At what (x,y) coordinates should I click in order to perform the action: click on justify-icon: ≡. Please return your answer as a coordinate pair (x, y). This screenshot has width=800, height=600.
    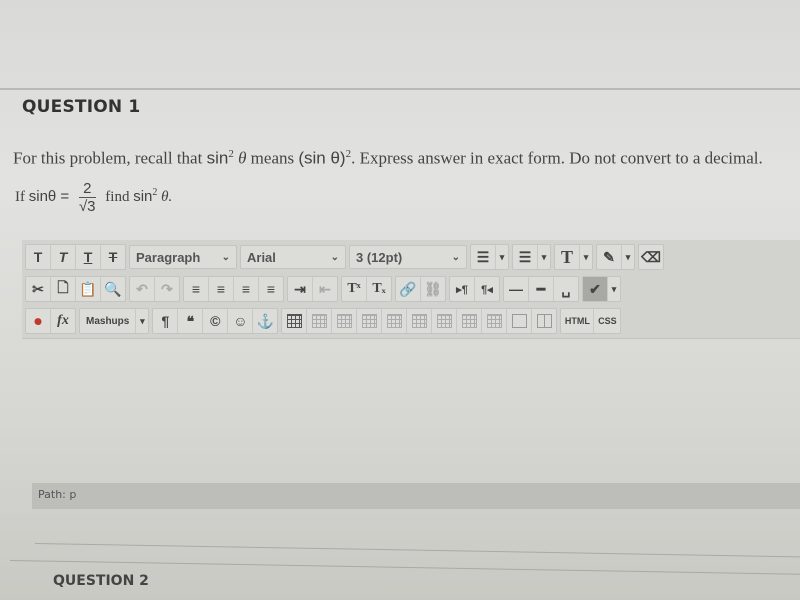
    Looking at the image, I should click on (271, 289).